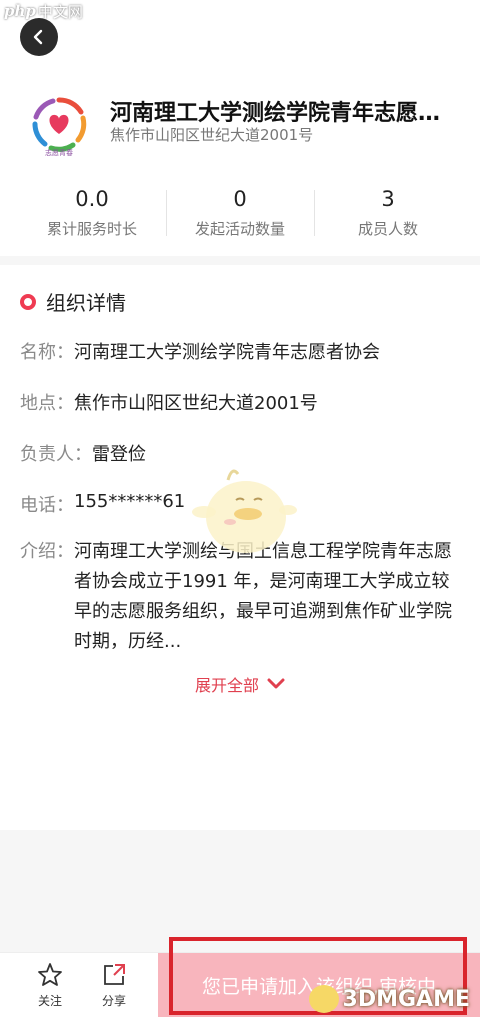  Describe the element at coordinates (59, 125) in the screenshot. I see `org-logo: 志愿青春` at that location.